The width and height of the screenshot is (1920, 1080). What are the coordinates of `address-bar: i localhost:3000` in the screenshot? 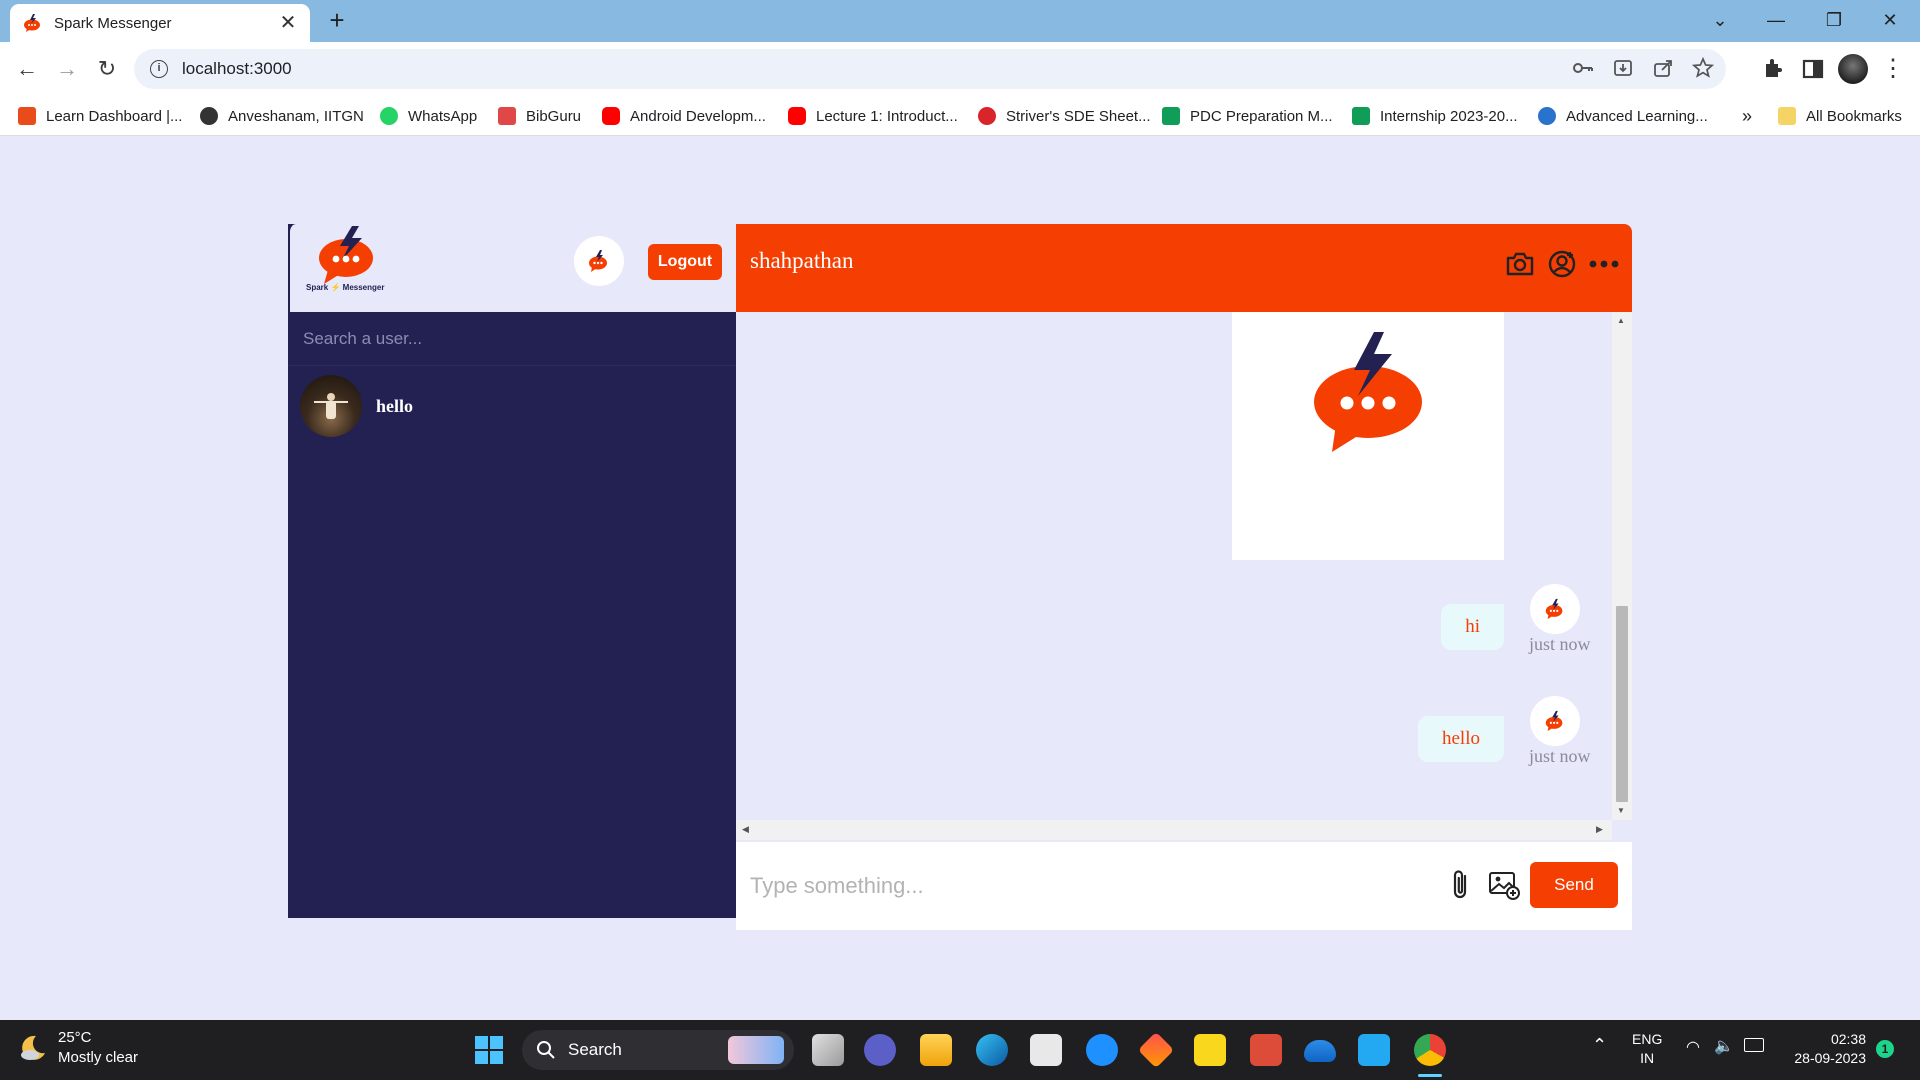 It's located at (930, 69).